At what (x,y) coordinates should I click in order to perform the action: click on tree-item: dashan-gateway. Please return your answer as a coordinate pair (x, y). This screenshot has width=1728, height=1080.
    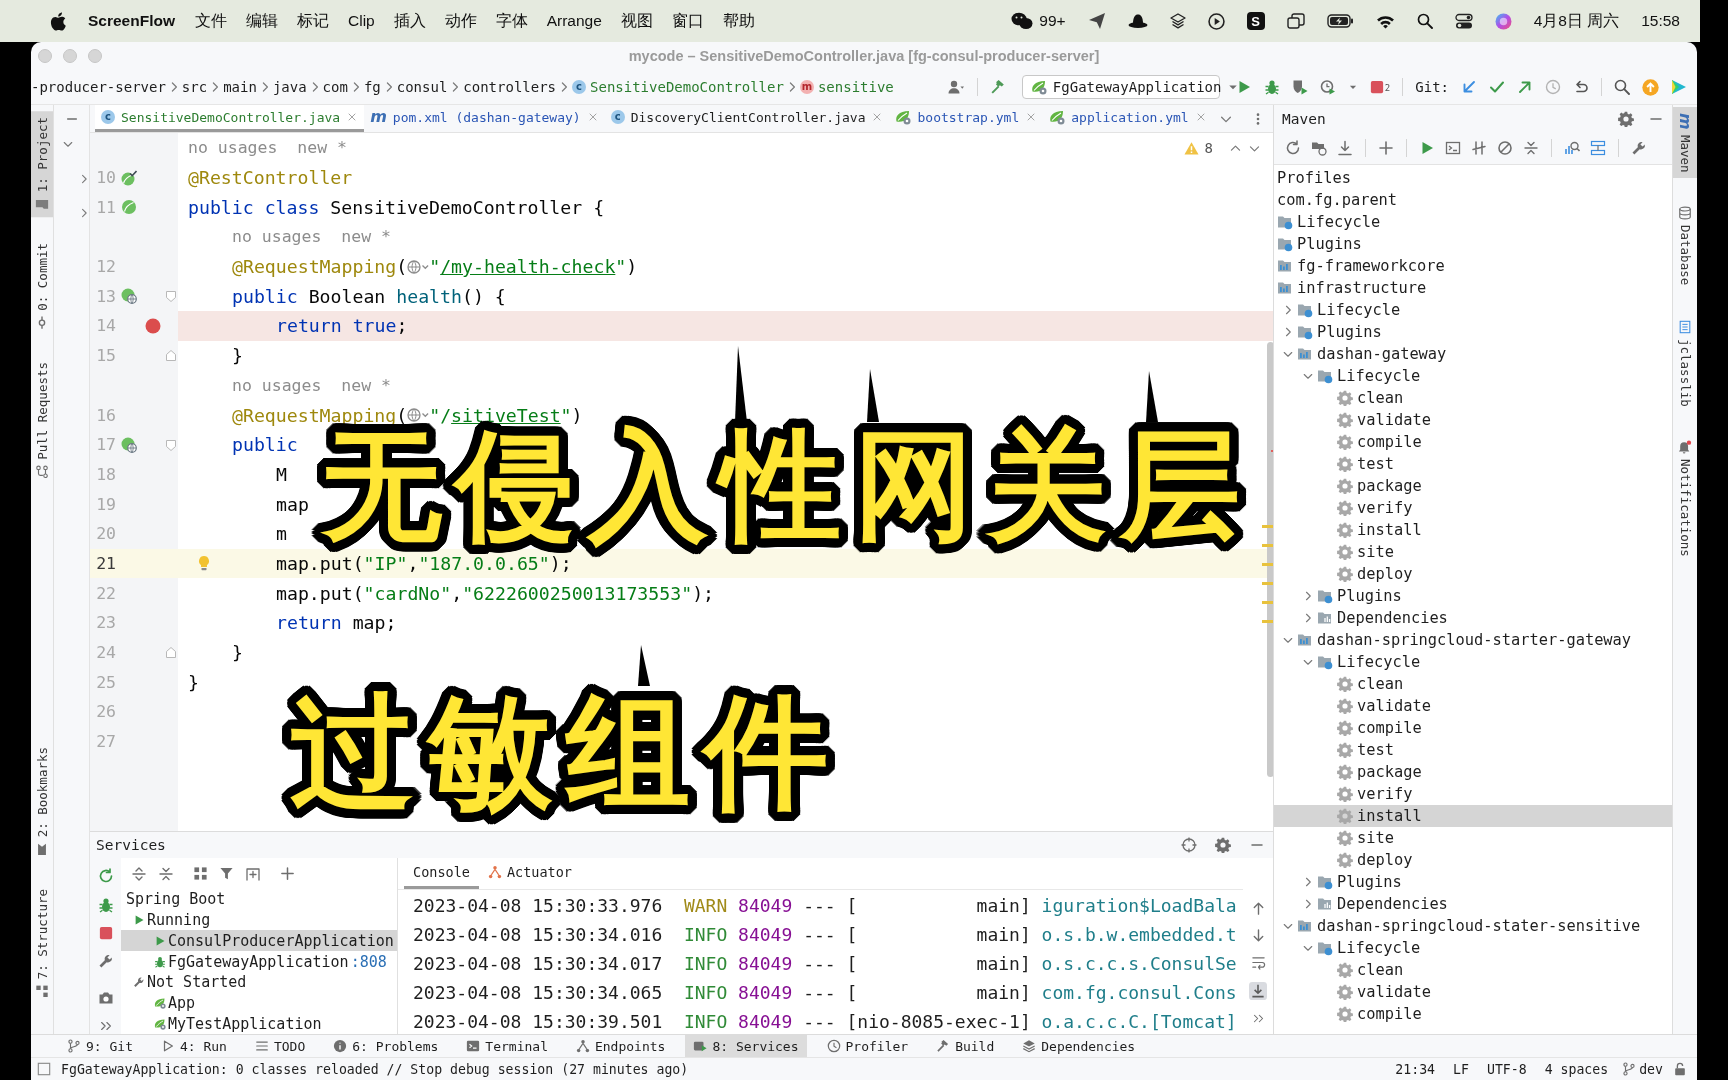
    Looking at the image, I should click on (1473, 354).